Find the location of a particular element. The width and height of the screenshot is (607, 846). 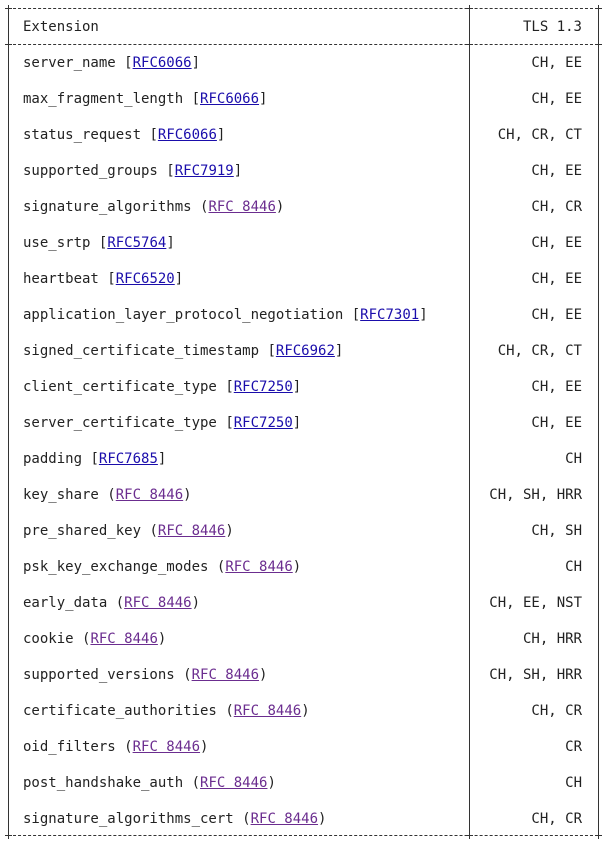

tls-messages-cell: CH, CR, CT is located at coordinates (539, 351).